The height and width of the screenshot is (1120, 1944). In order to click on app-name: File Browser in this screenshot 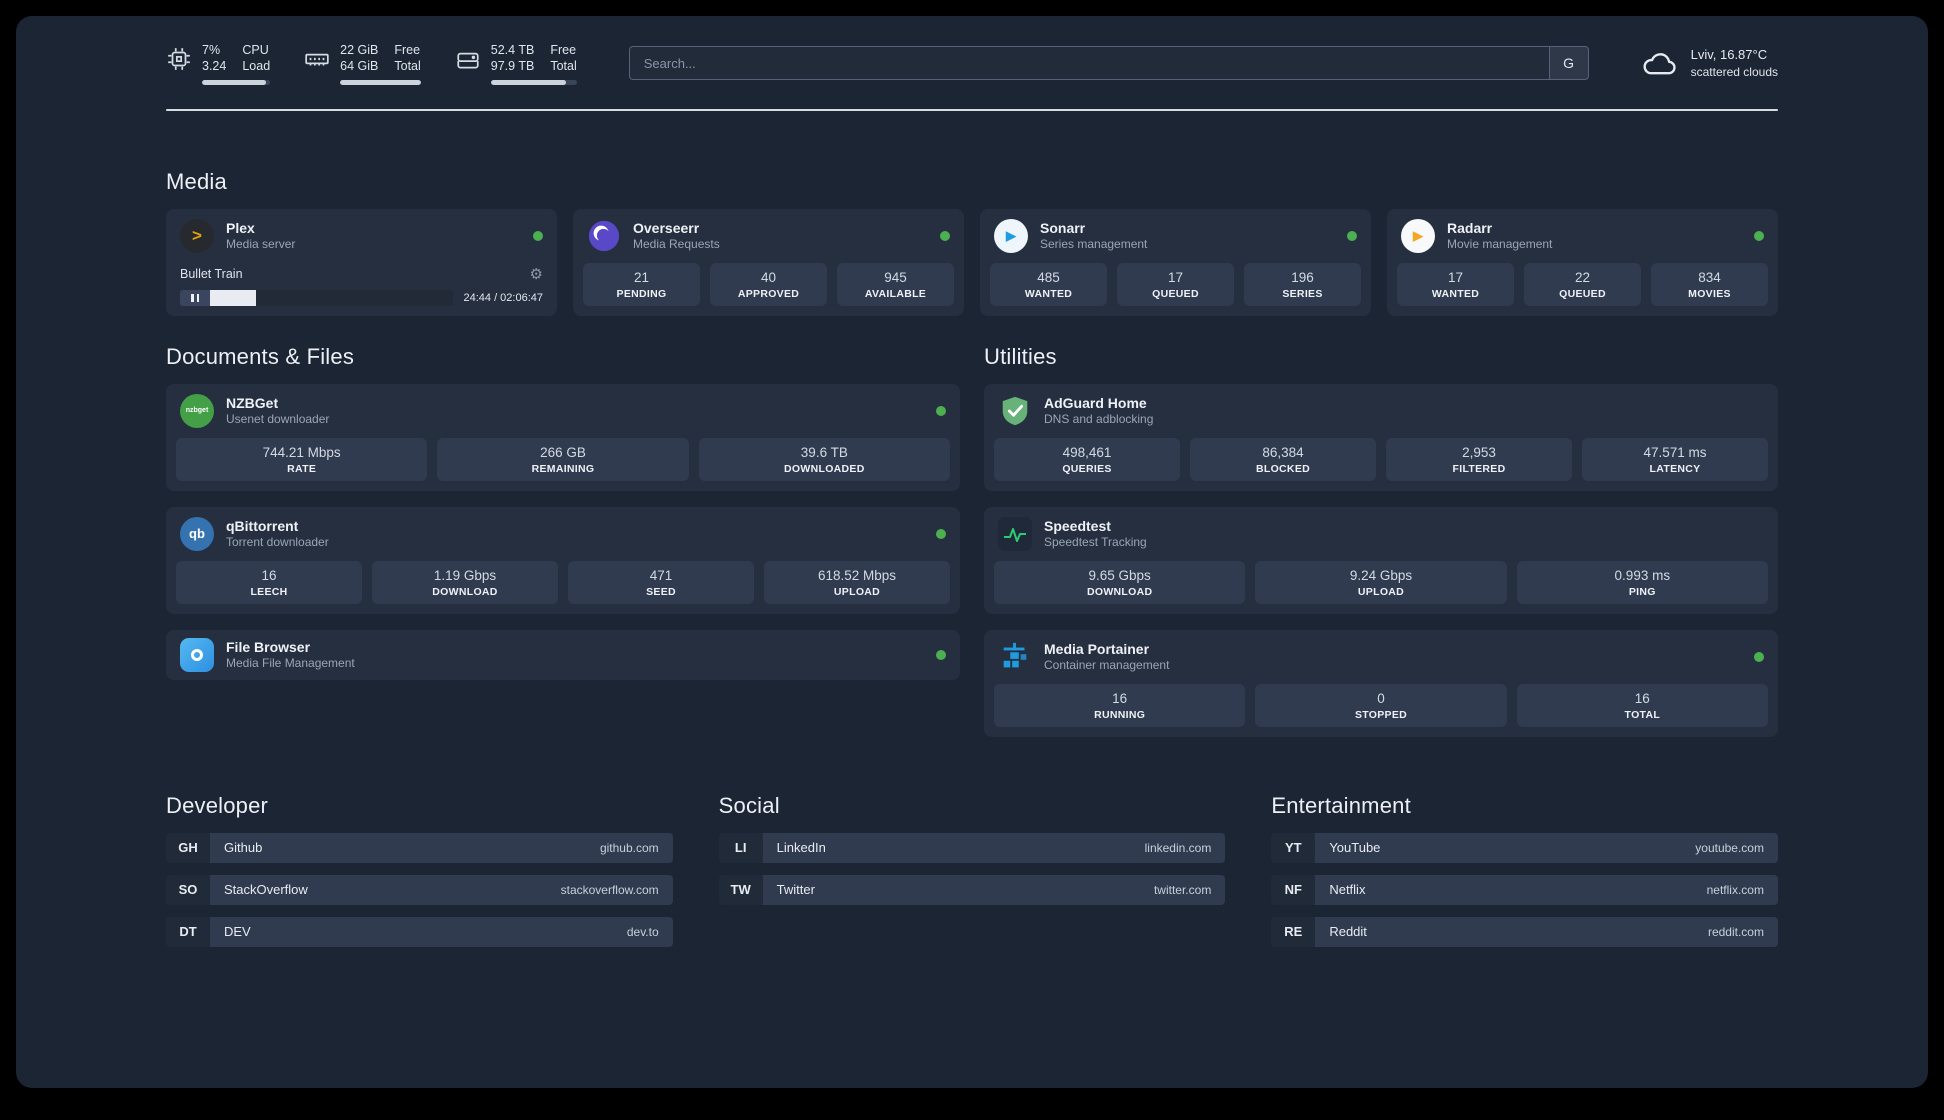, I will do `click(268, 647)`.